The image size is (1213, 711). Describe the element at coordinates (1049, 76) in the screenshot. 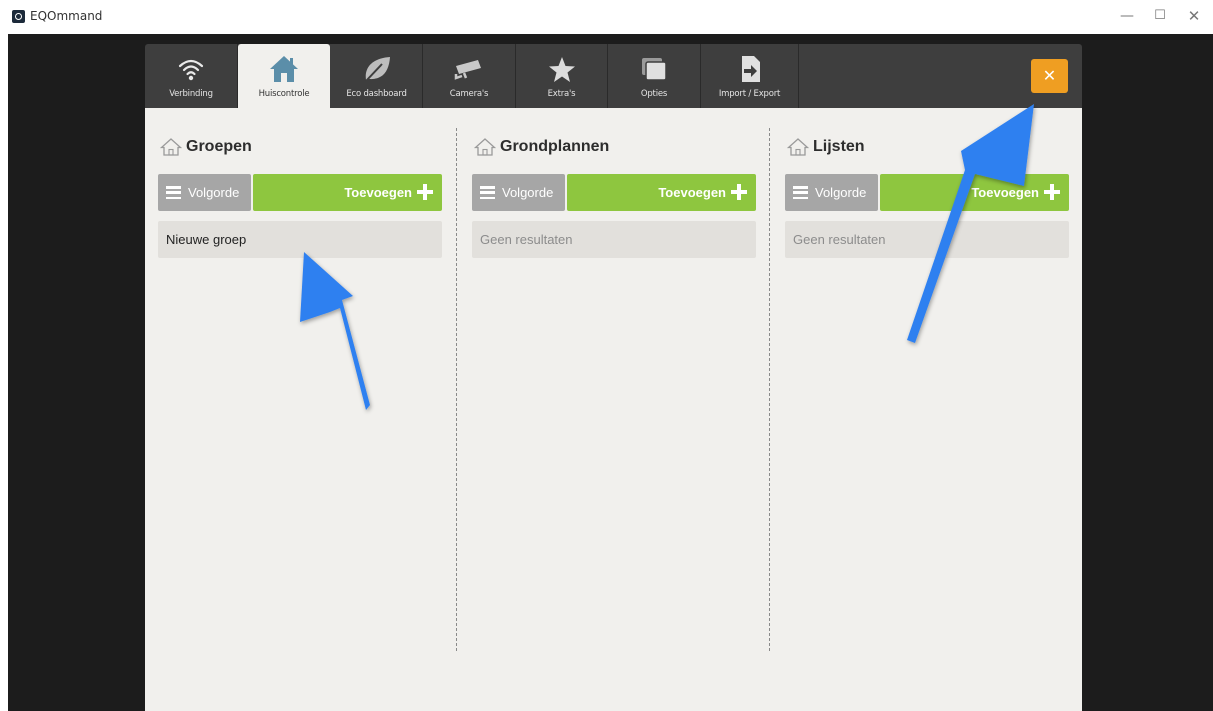

I see `close-panel-button: ✕` at that location.